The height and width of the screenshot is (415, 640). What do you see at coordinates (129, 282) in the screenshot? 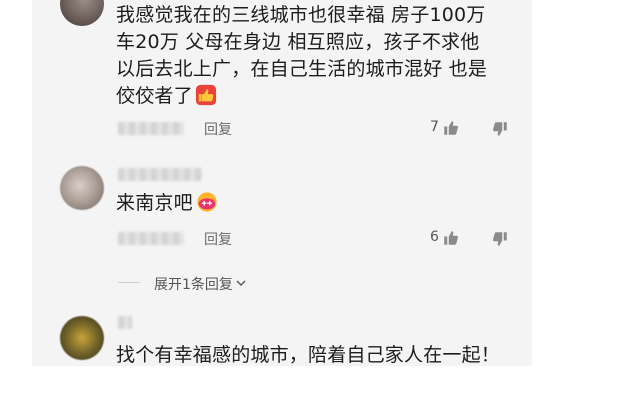
I see `expand-divider` at bounding box center [129, 282].